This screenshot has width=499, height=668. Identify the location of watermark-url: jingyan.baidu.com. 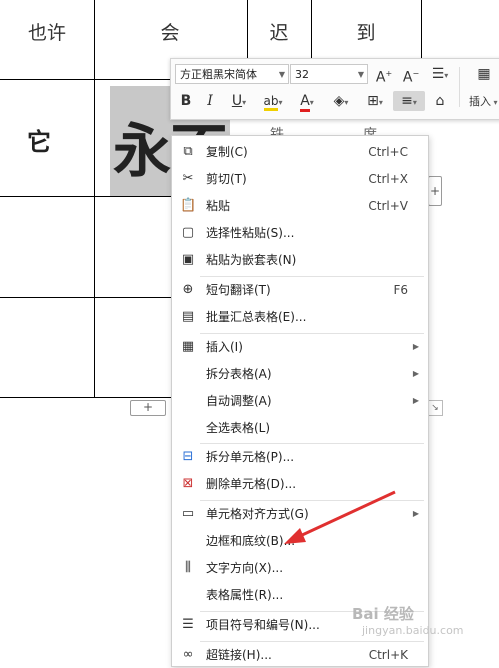
(413, 630).